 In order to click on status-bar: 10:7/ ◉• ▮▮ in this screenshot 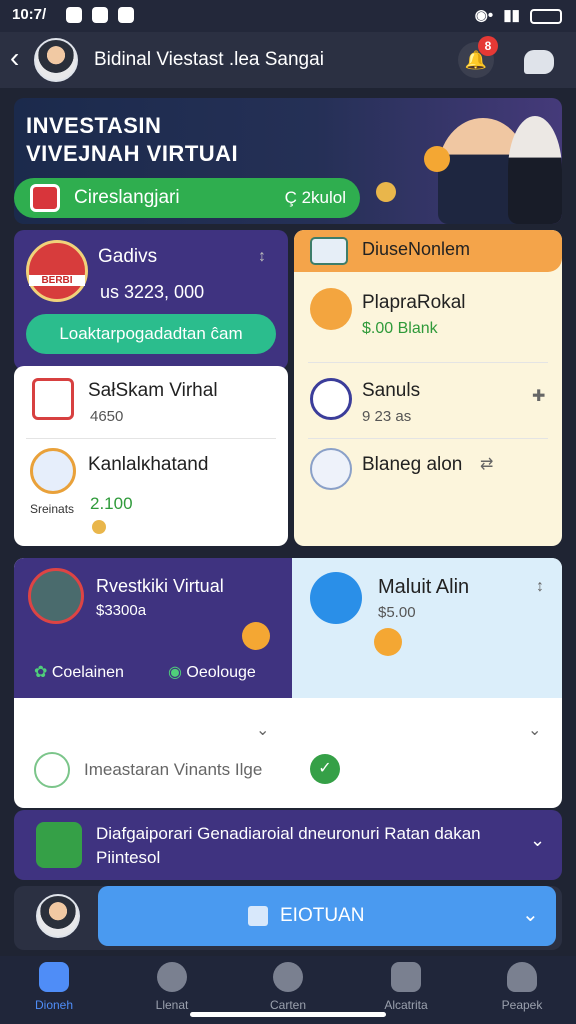, I will do `click(288, 16)`.